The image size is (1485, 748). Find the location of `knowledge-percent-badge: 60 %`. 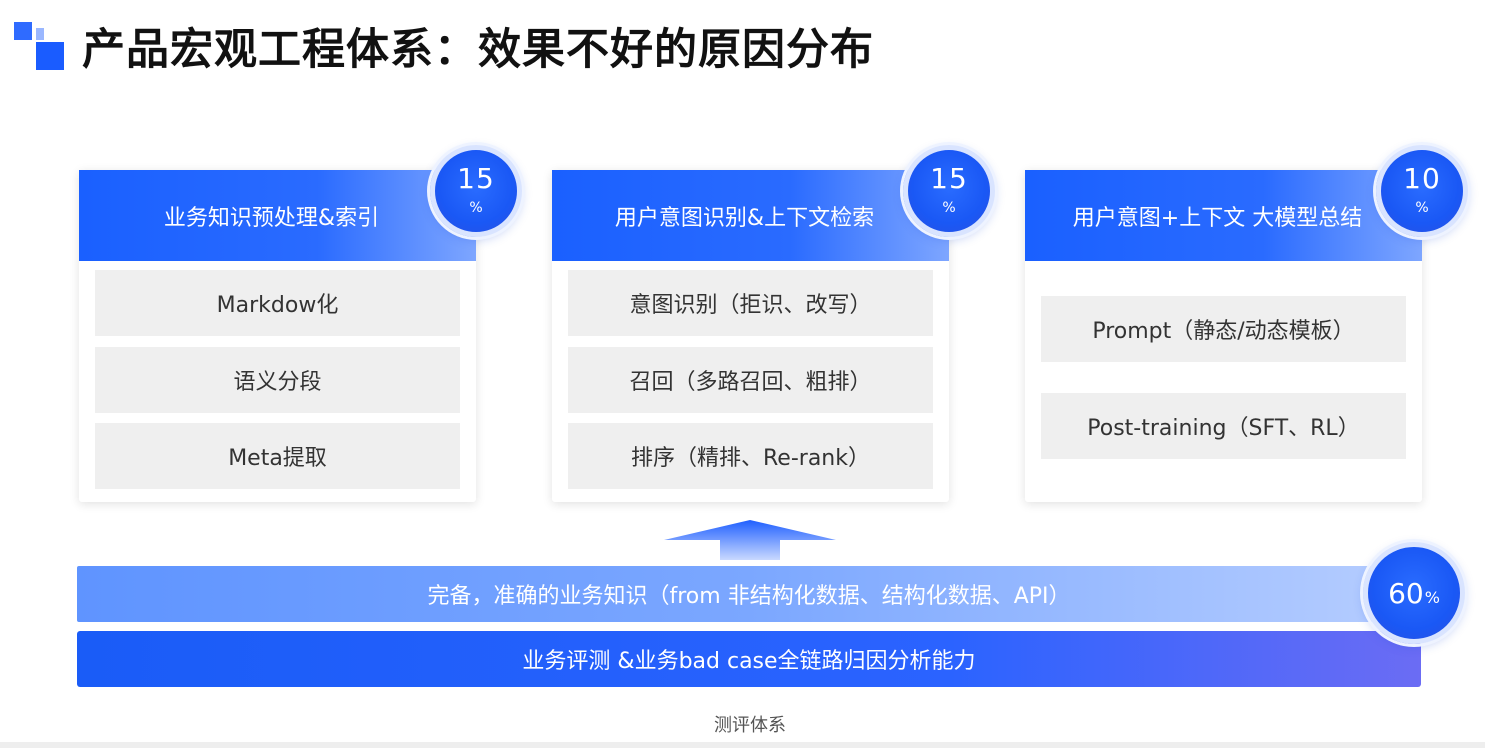

knowledge-percent-badge: 60 % is located at coordinates (1414, 593).